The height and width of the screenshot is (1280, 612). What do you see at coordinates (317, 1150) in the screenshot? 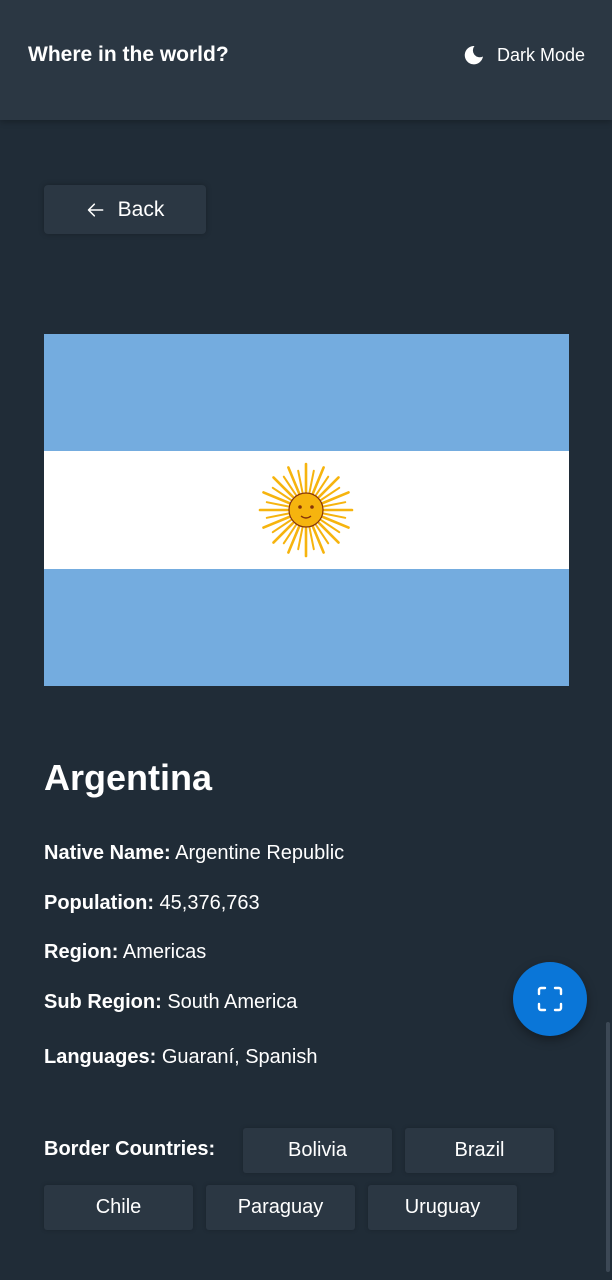
I see `border-country-chip: Bolivia` at bounding box center [317, 1150].